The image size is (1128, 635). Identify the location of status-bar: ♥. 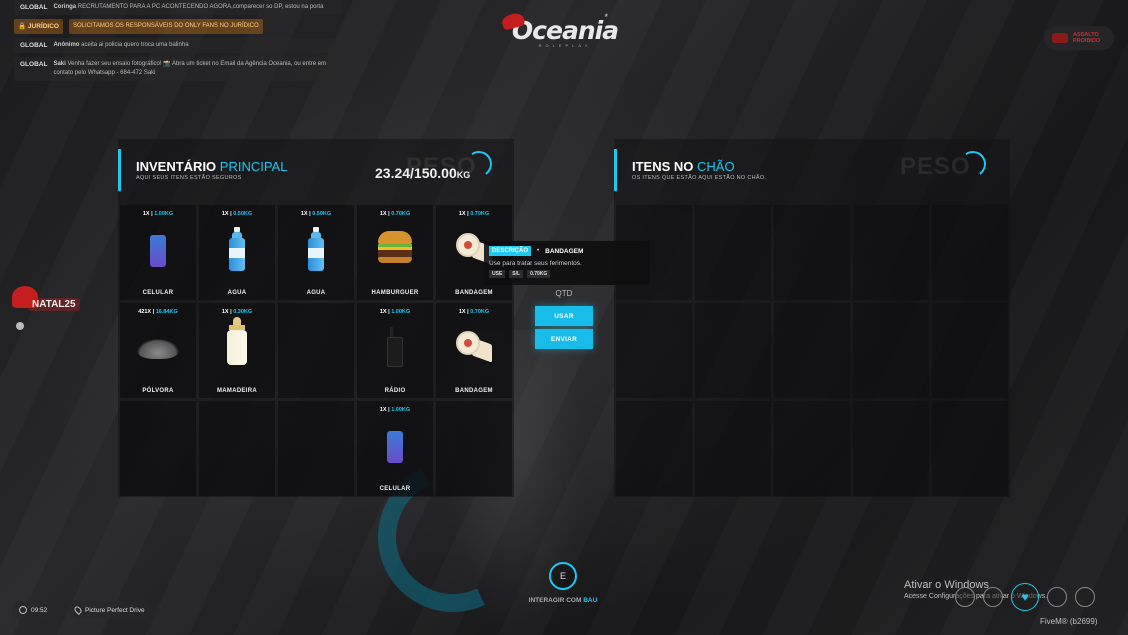
(1025, 597).